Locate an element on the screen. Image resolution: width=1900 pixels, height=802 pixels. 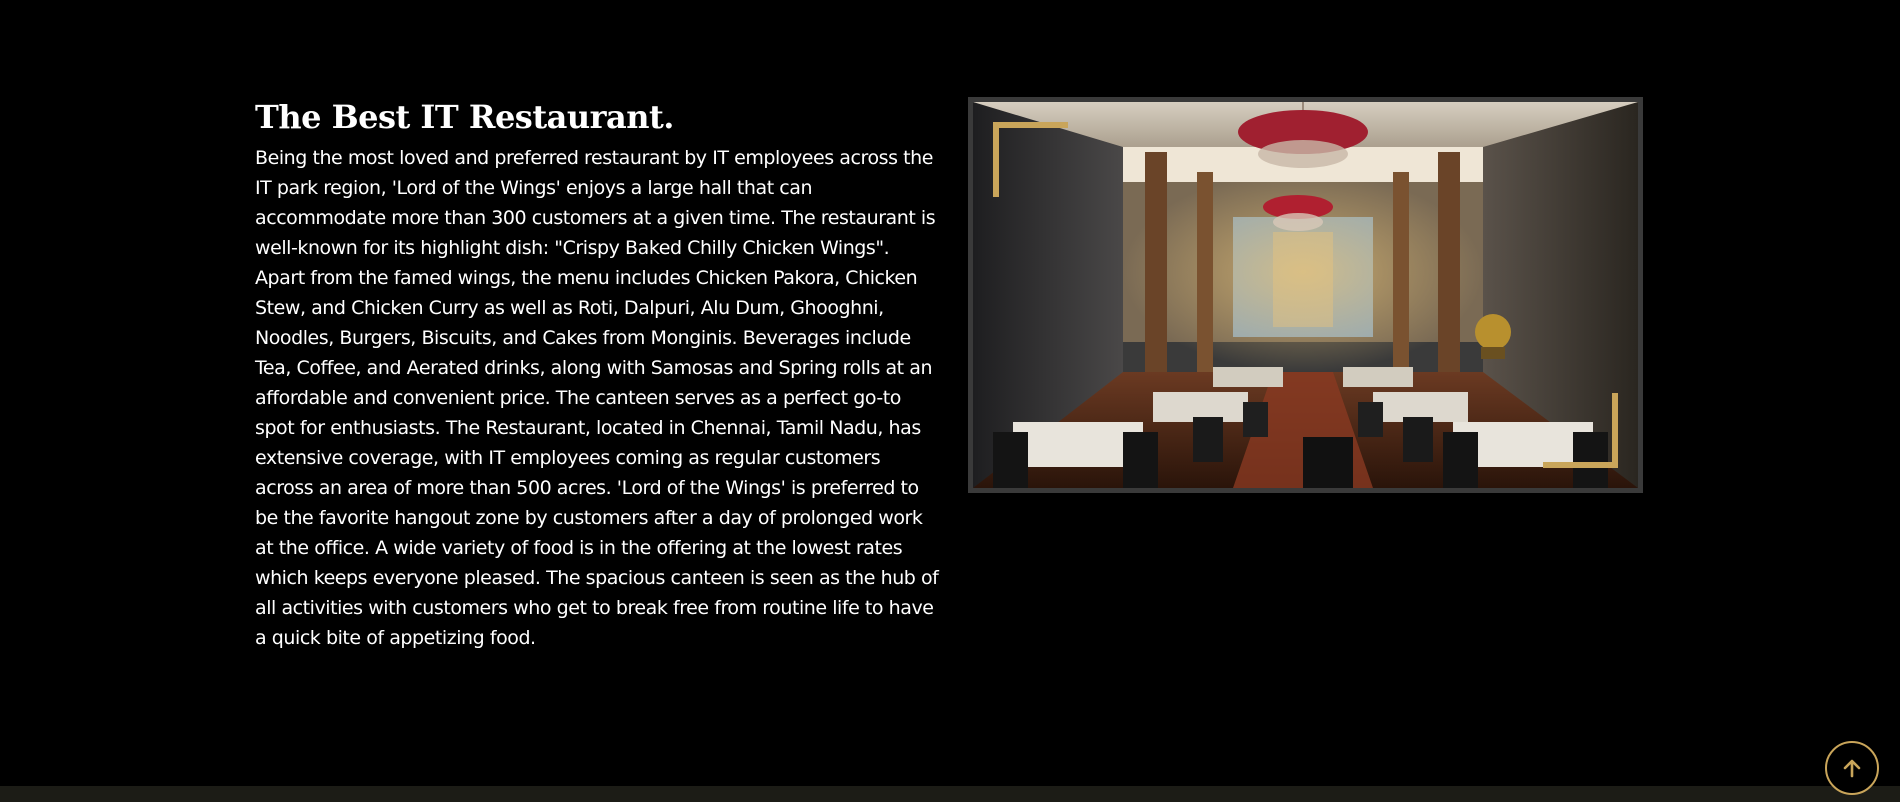
arrow-up-icon is located at coordinates (1852, 768).